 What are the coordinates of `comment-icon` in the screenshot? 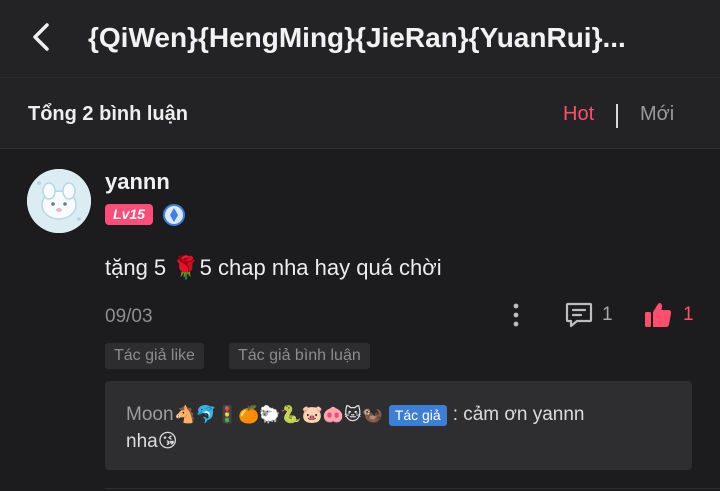 It's located at (579, 315).